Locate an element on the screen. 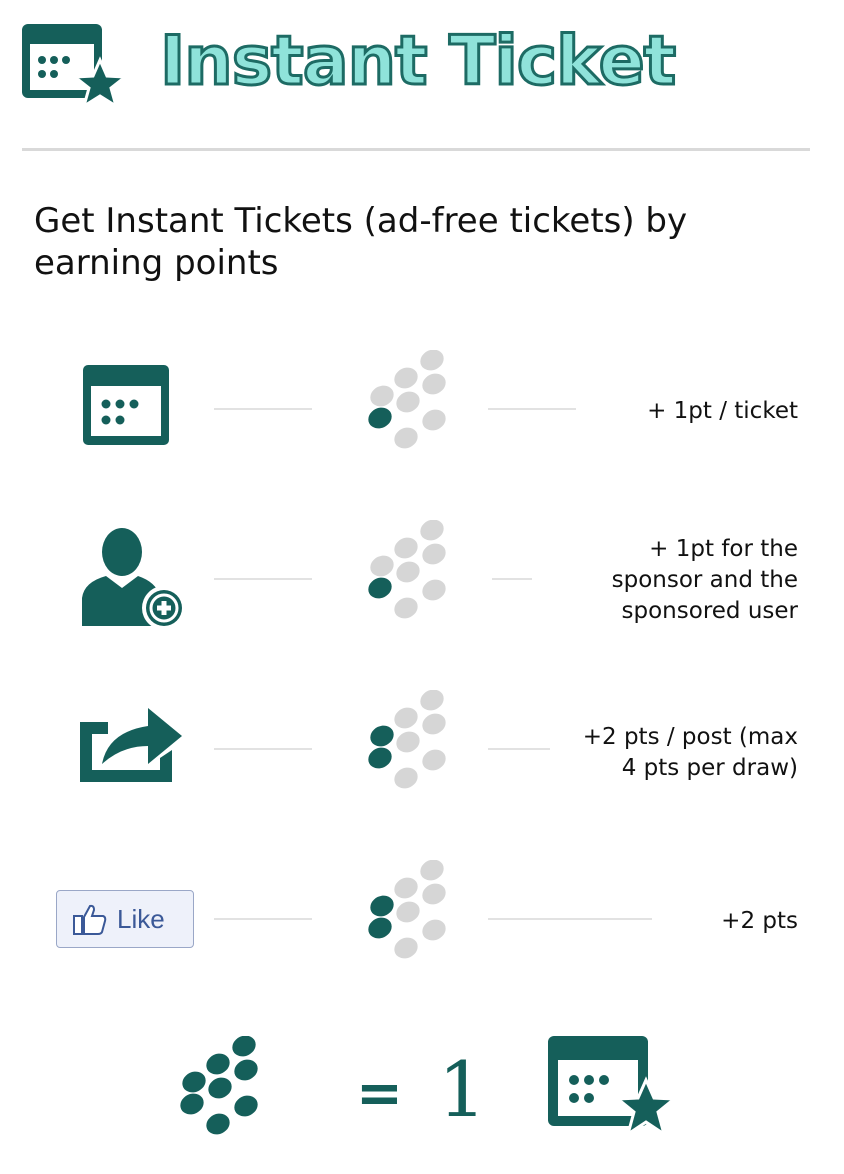  description-line: + 1pt / ticket is located at coordinates (722, 411).